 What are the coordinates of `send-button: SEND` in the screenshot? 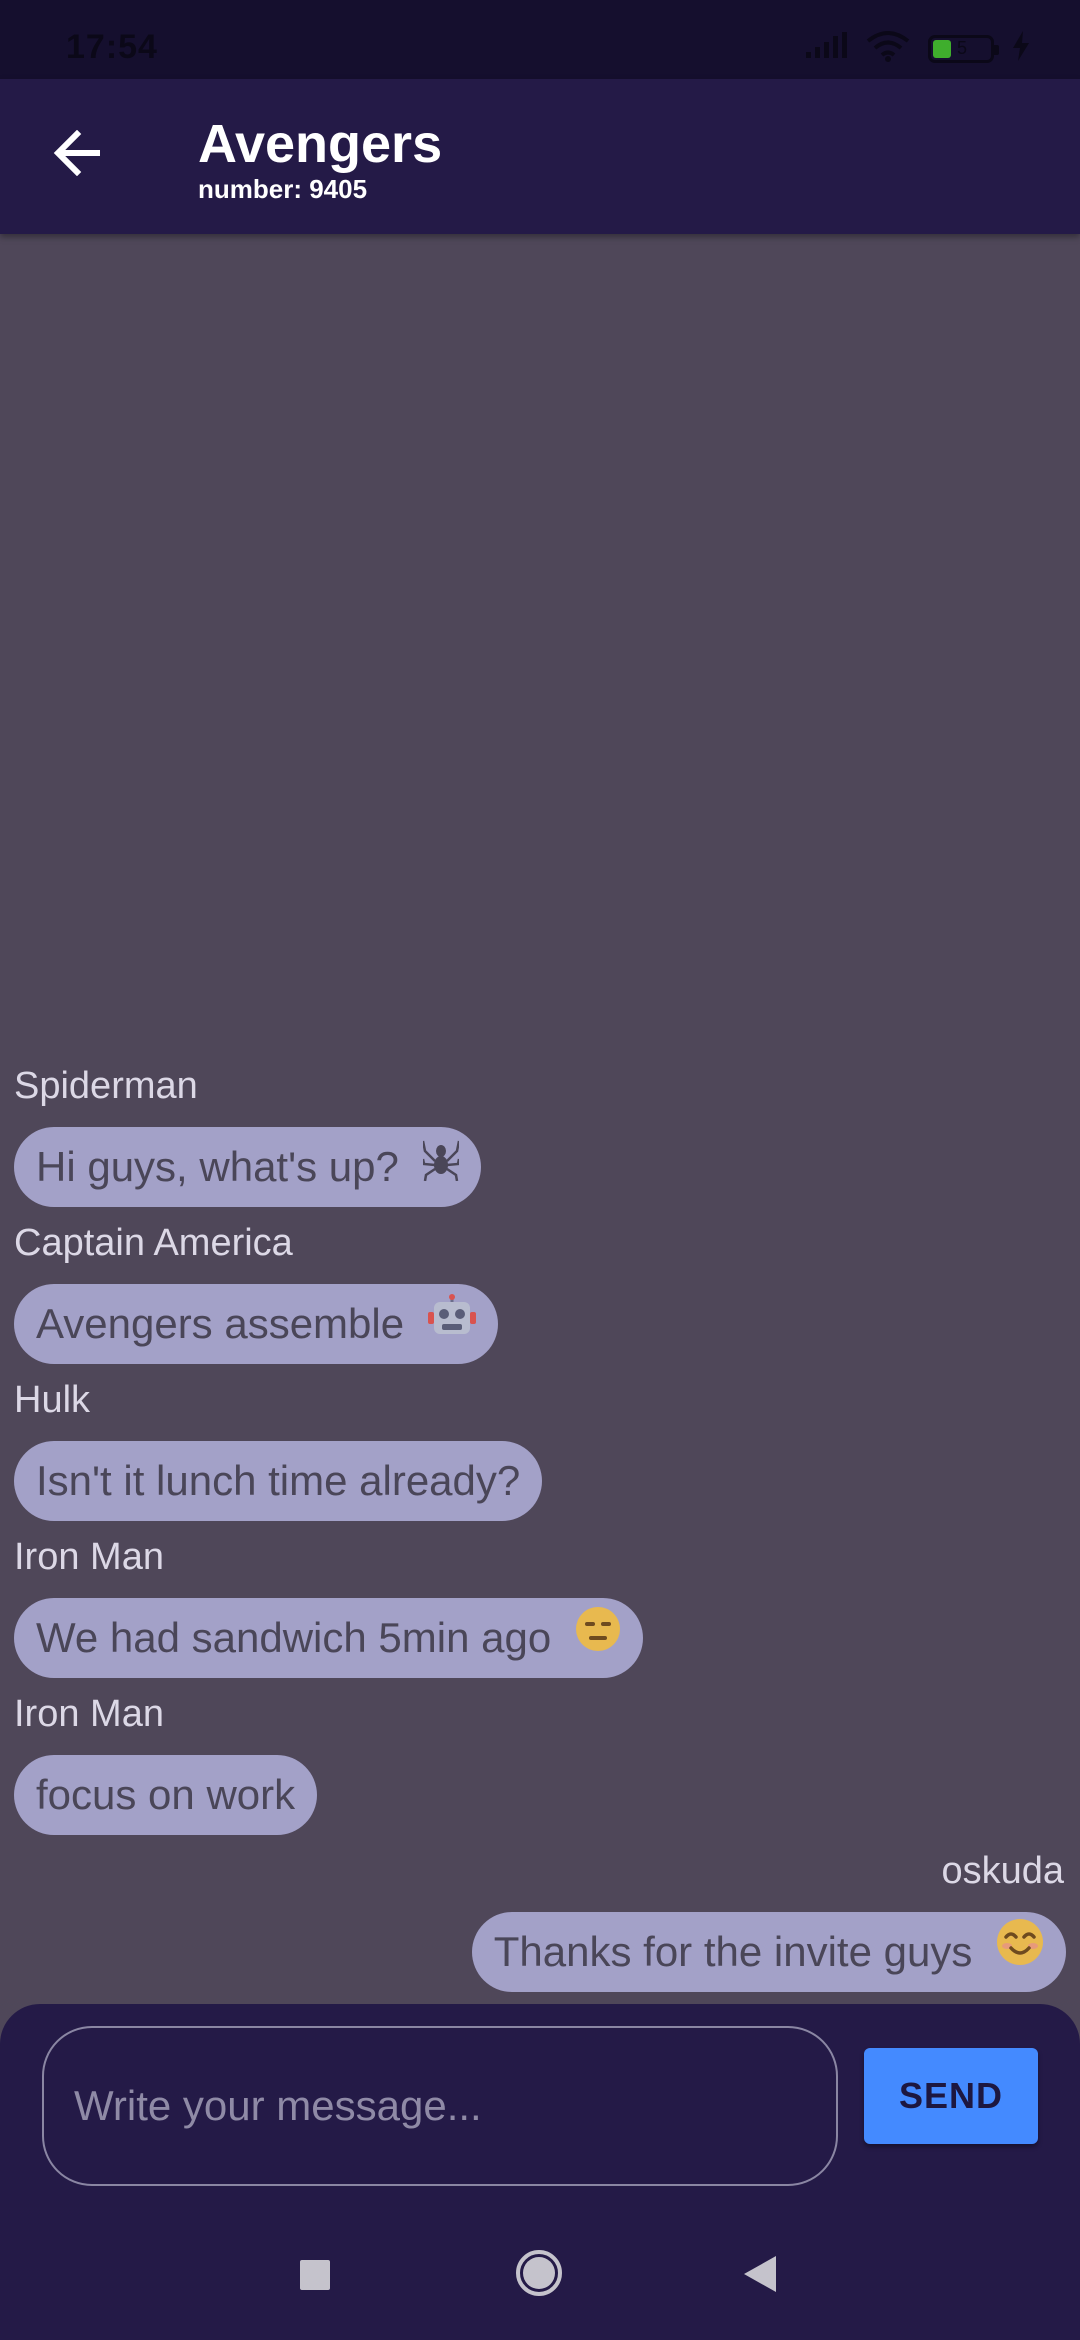 It's located at (951, 2096).